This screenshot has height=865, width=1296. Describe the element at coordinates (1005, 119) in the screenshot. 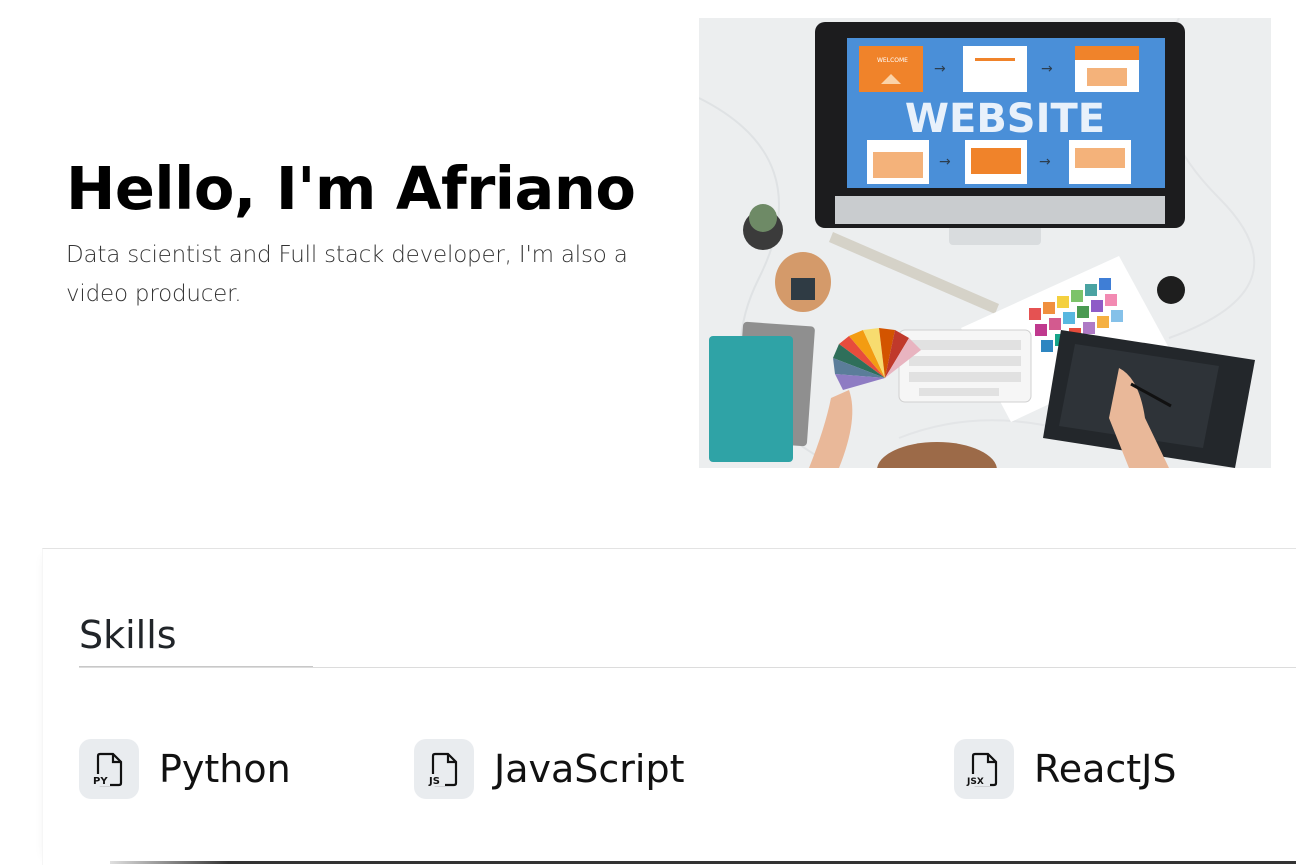

I see `monitor-website-text: WEBSITE` at that location.